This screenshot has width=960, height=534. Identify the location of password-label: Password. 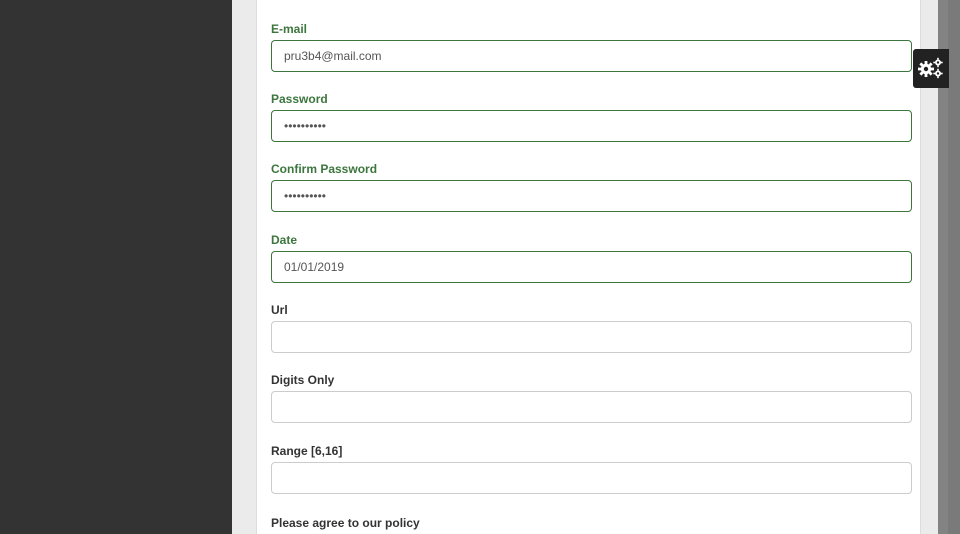
(299, 99).